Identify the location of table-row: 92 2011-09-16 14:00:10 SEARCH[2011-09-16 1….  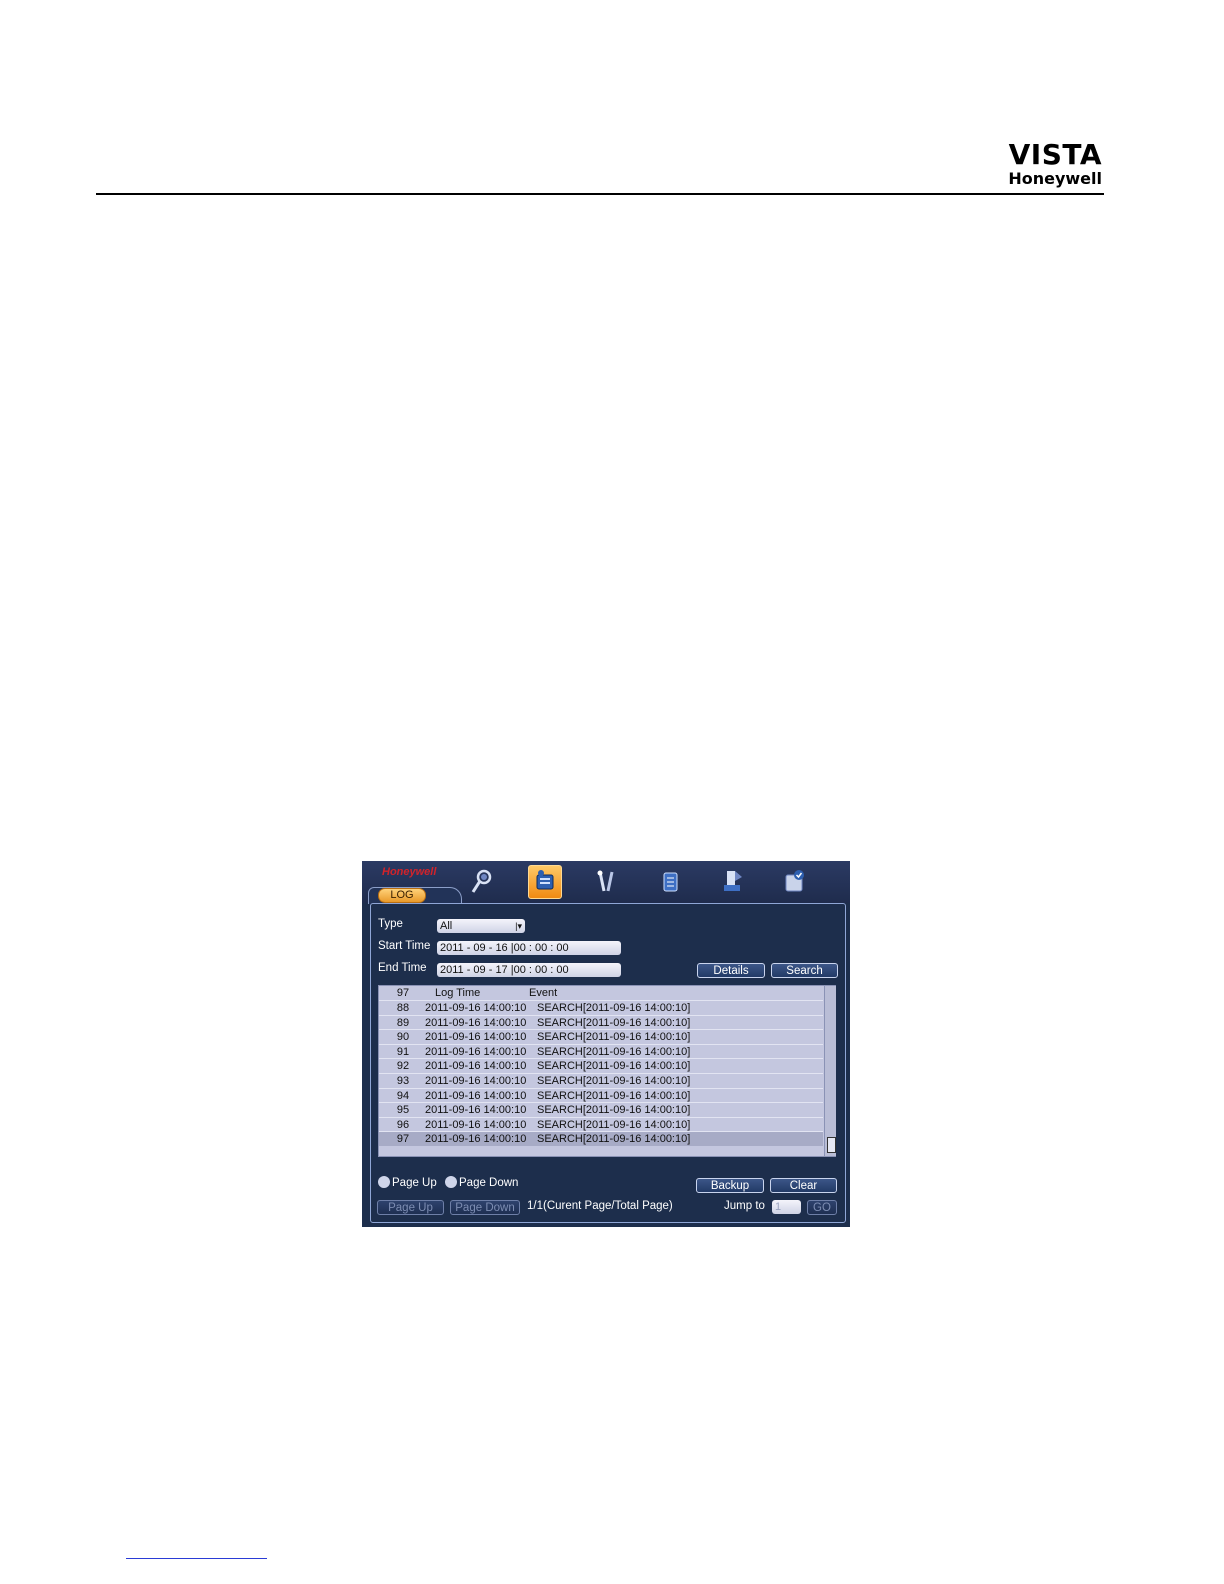
(601, 1065).